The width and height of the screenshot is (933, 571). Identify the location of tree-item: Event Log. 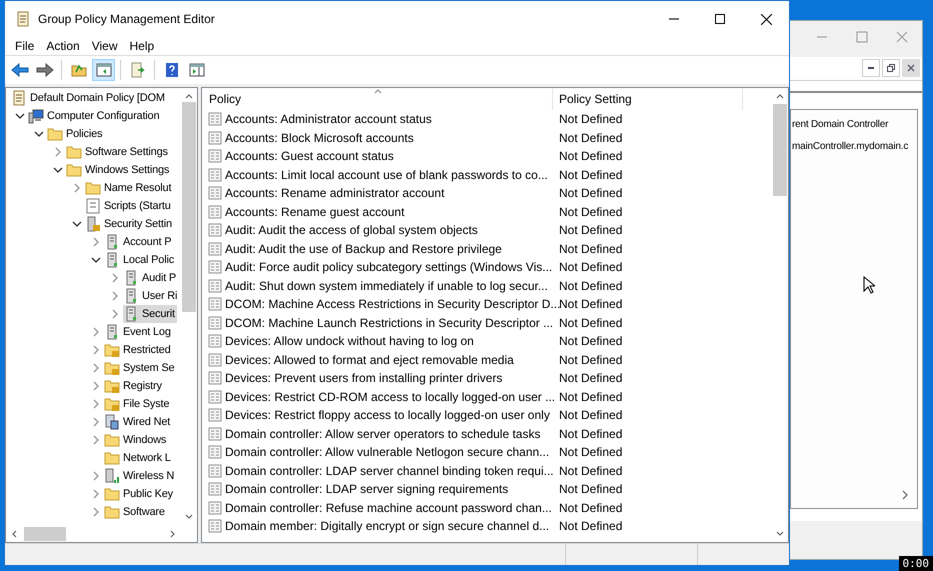
(138, 332).